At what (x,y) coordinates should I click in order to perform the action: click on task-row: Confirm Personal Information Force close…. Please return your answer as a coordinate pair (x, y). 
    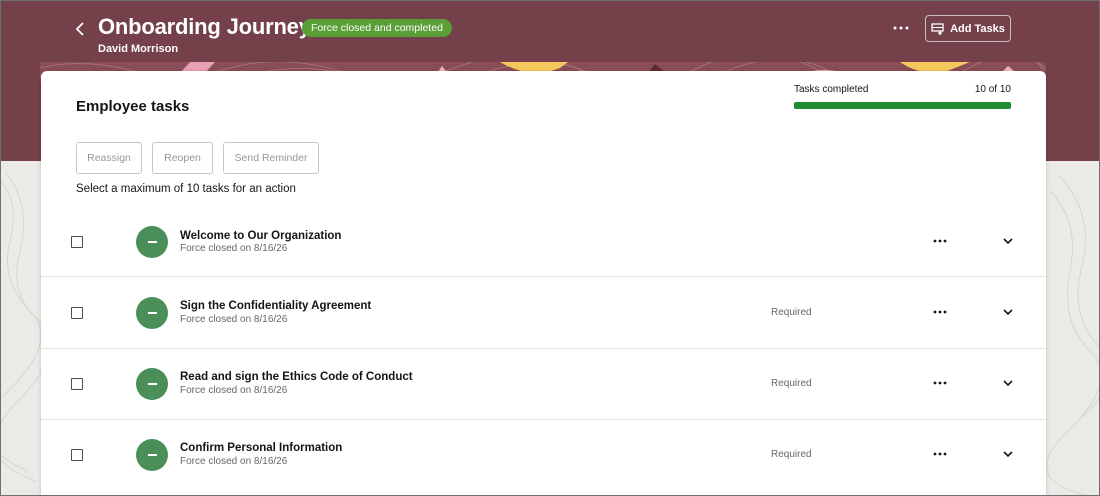
    Looking at the image, I should click on (543, 455).